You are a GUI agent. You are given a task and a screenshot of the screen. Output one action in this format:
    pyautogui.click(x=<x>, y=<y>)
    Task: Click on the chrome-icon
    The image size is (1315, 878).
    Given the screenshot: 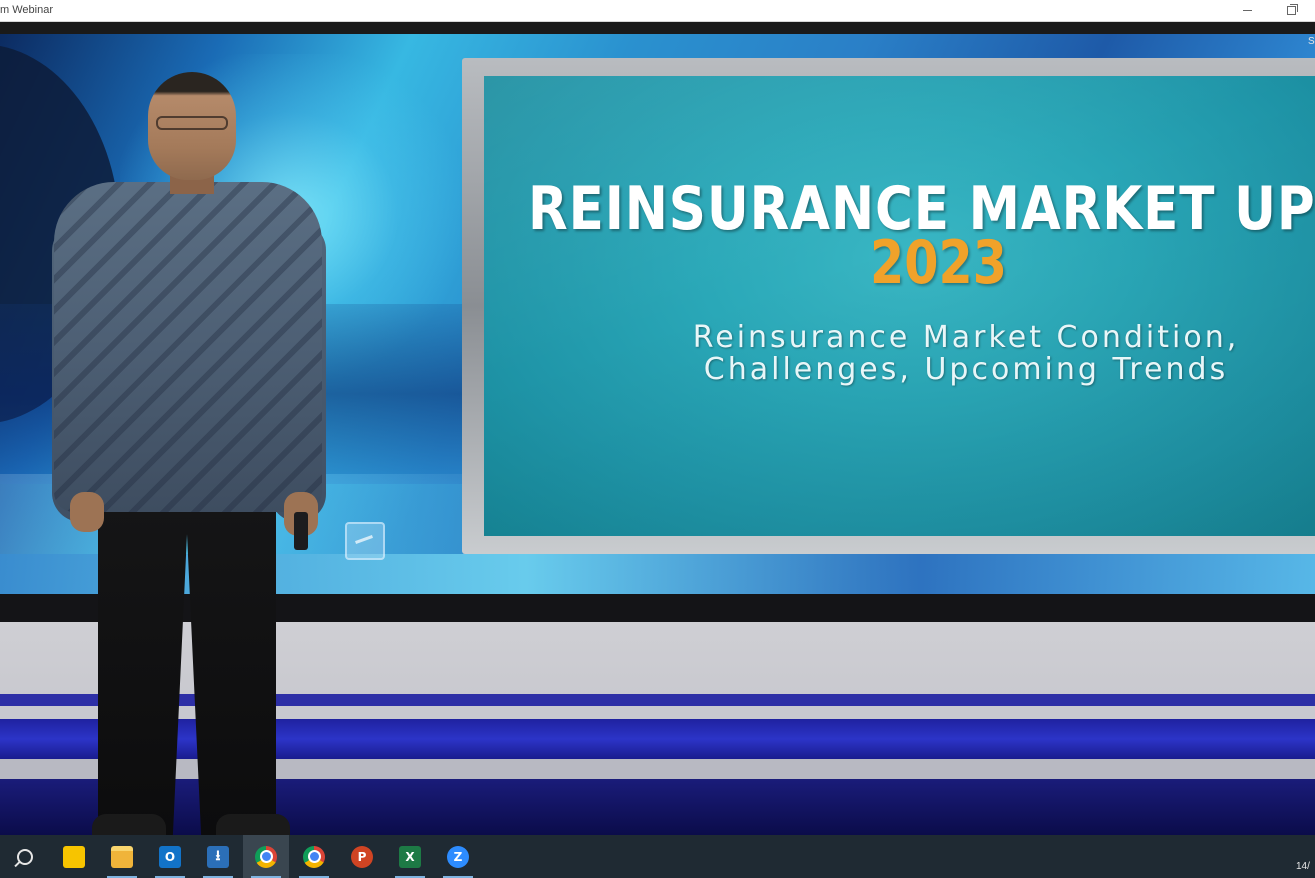 What is the action you would take?
    pyautogui.click(x=266, y=856)
    